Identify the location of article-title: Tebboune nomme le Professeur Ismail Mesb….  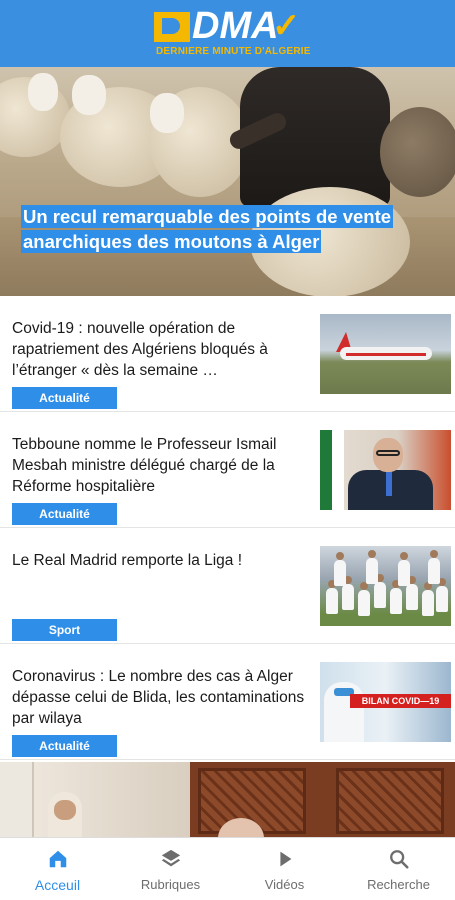
(162, 465).